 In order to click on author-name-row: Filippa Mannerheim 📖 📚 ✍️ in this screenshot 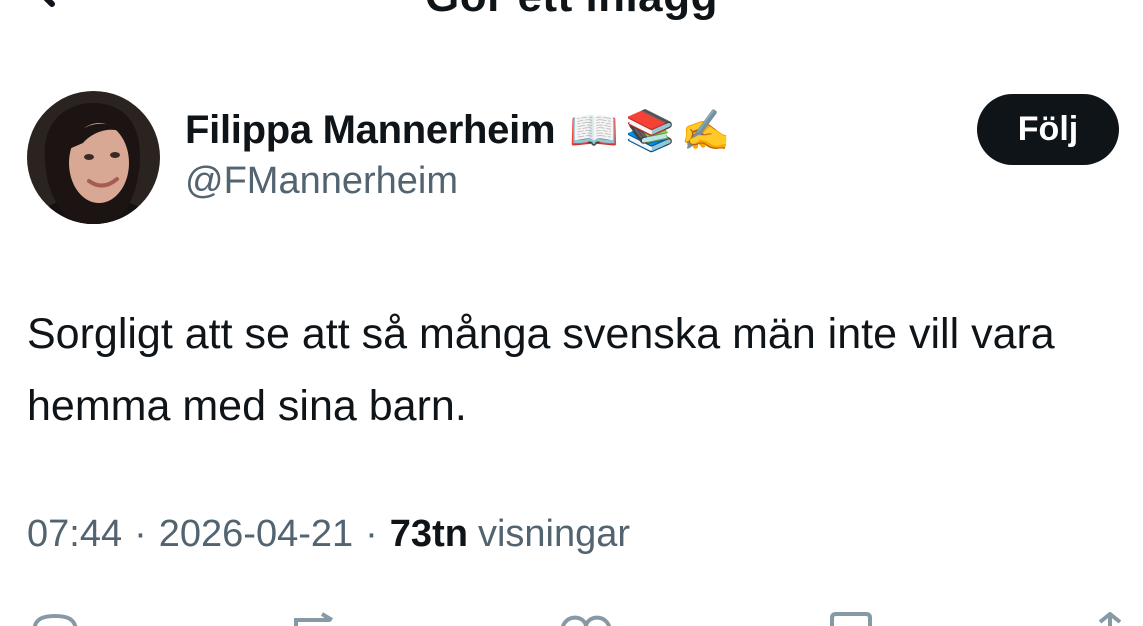, I will do `click(458, 130)`.